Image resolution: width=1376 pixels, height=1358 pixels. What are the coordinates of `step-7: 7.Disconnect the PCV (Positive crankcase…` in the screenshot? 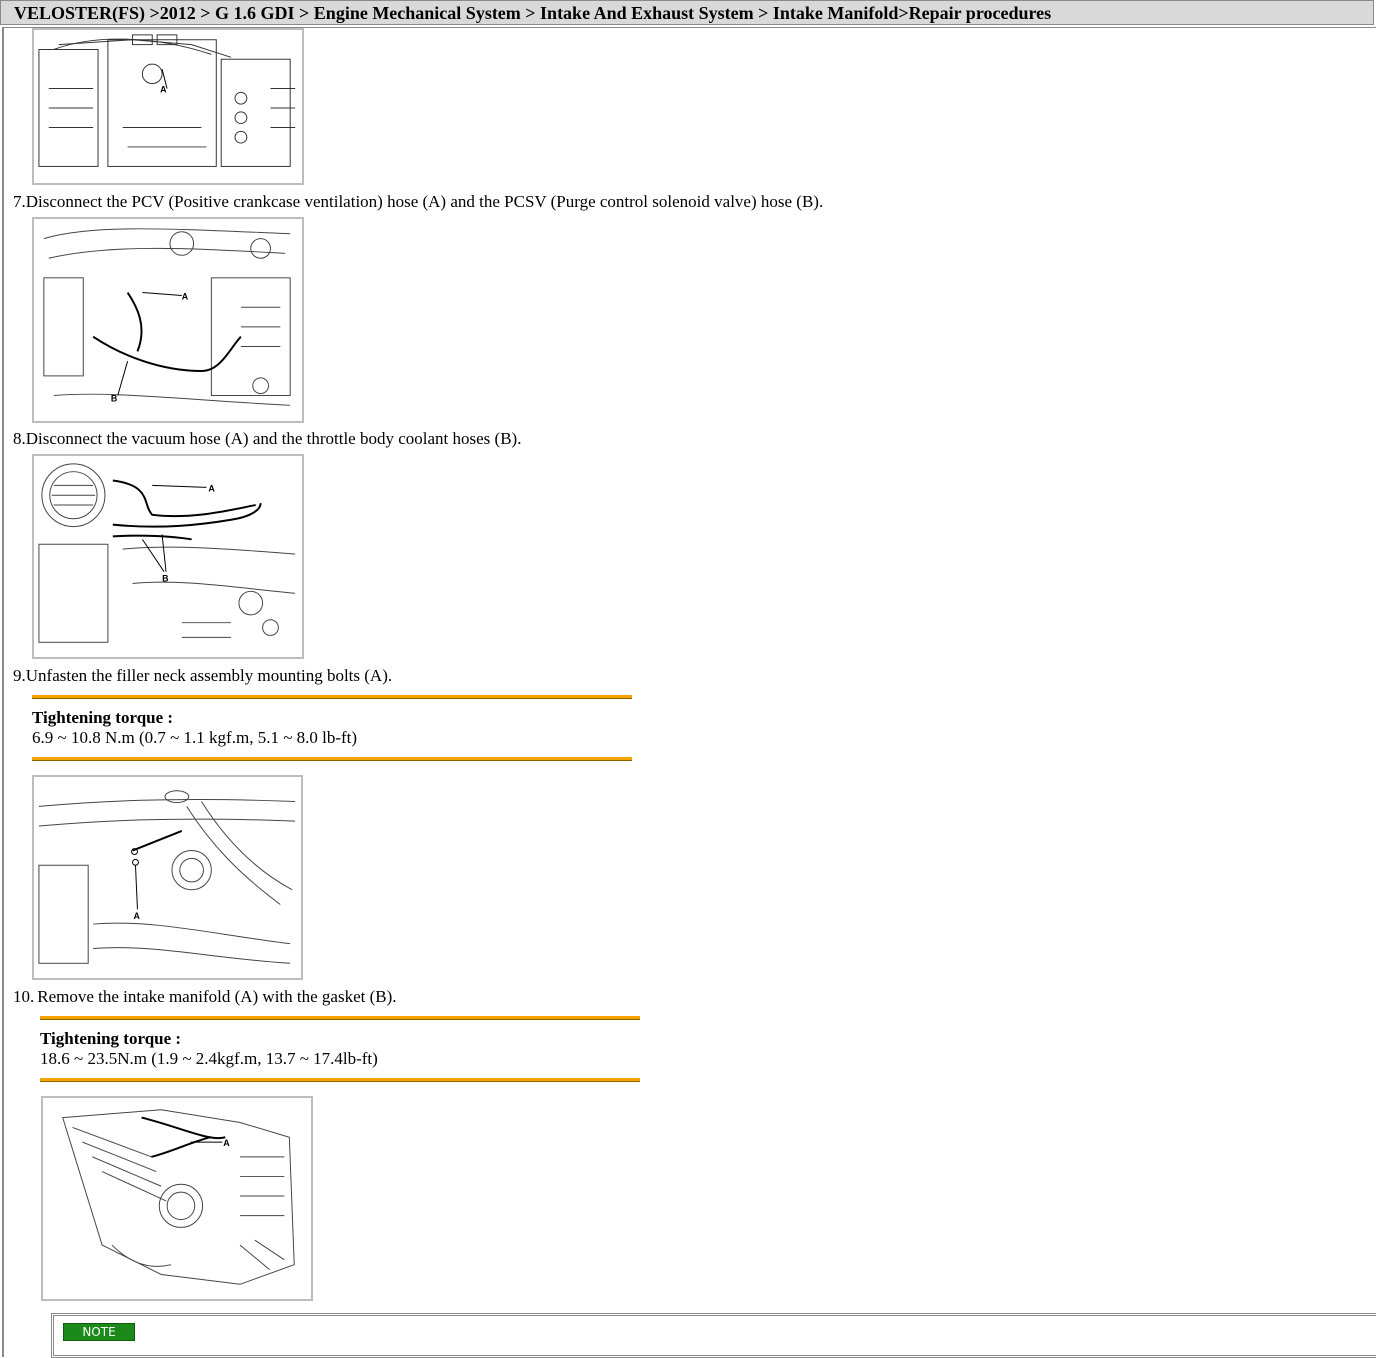 It's located at (418, 202).